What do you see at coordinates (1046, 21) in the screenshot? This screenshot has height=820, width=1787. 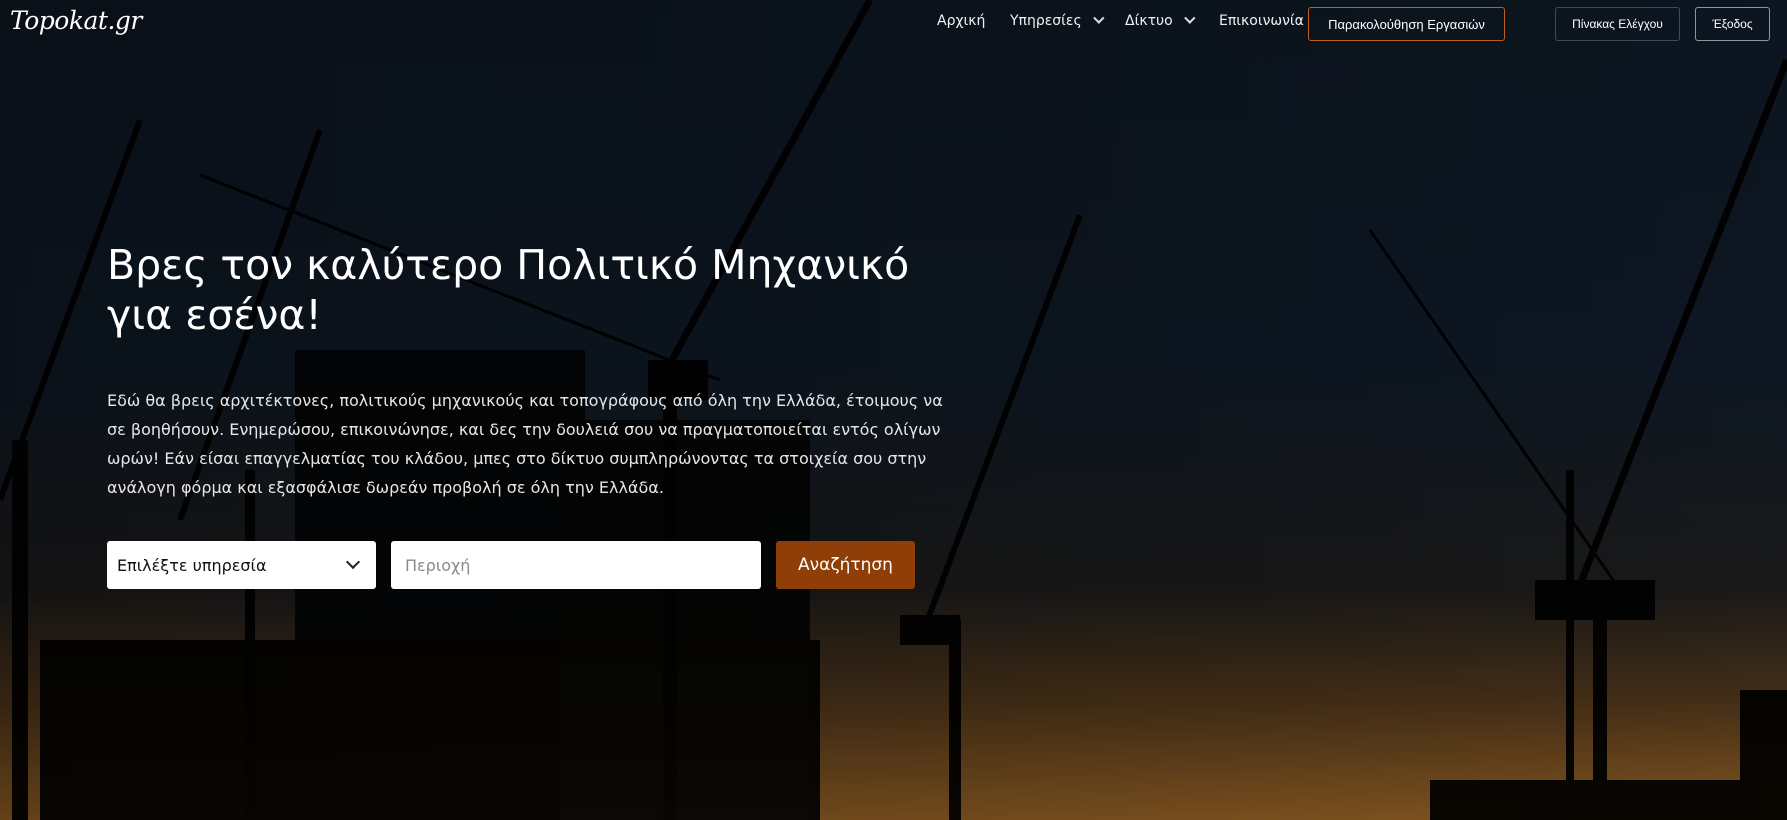 I see `nav-item-label: Υπηρεσίες` at bounding box center [1046, 21].